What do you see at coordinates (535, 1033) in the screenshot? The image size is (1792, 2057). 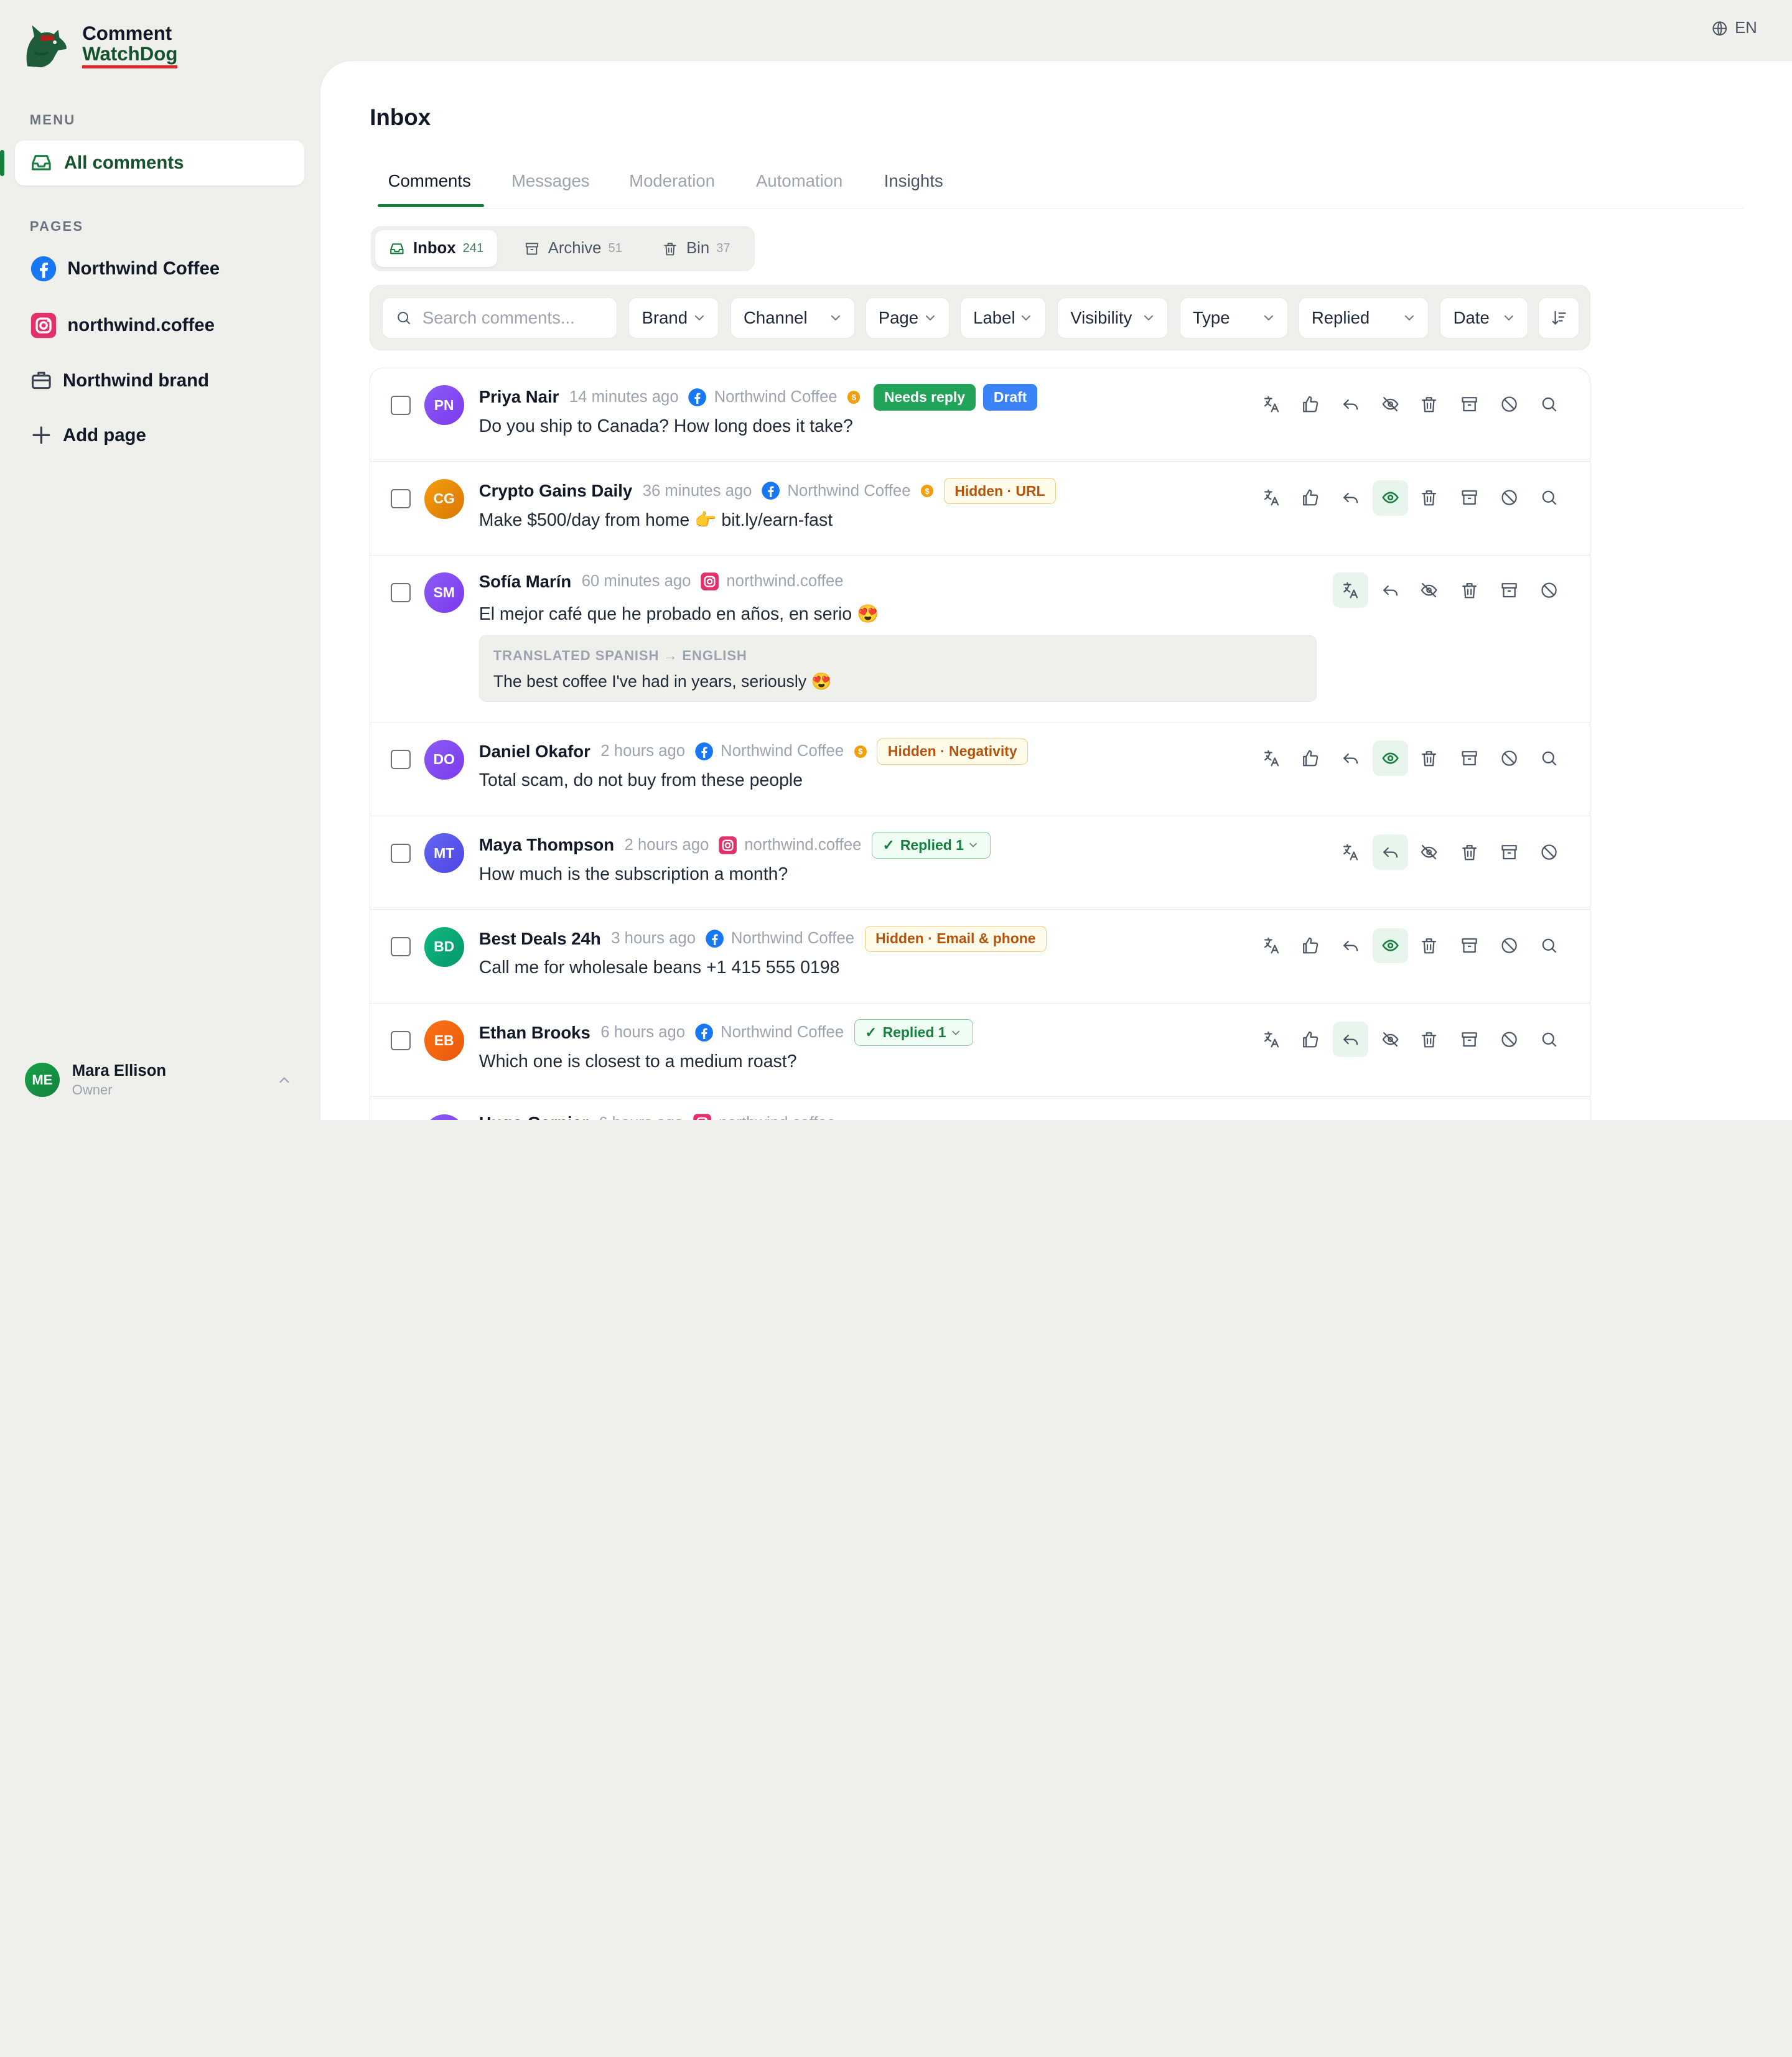 I see `comment-author: Ethan Brooks` at bounding box center [535, 1033].